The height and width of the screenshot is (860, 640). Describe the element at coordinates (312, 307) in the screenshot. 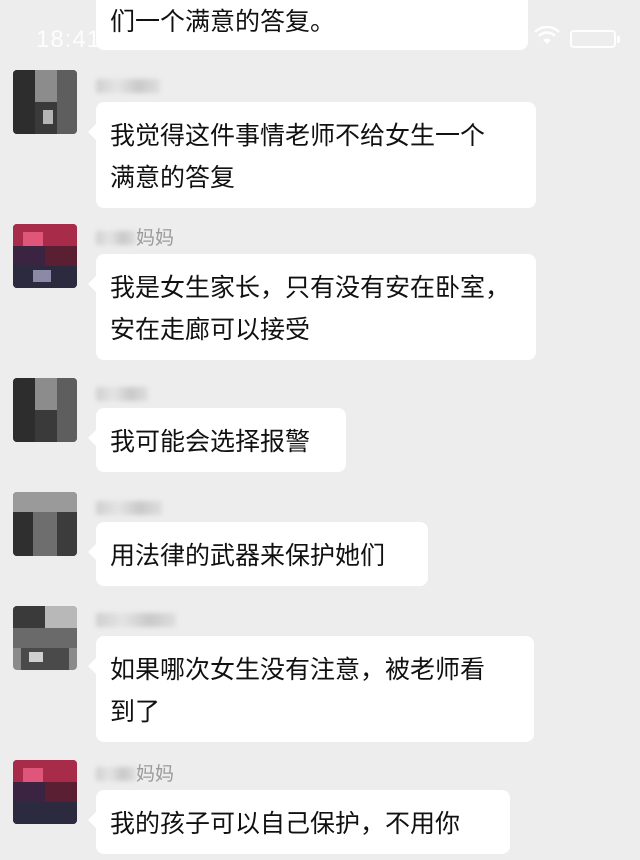

I see `message-bubble: 我是女生家长，只有没有安在卧室， 安在走廊可以接受` at that location.